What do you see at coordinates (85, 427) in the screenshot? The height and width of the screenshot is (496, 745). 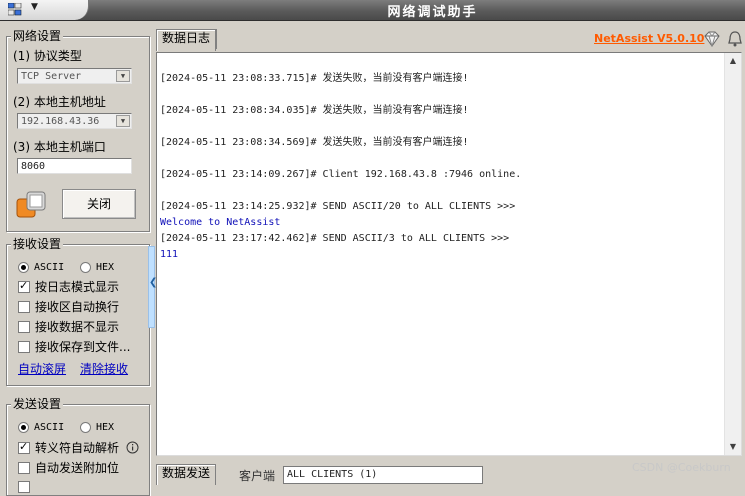 I see `send-hex-radio` at bounding box center [85, 427].